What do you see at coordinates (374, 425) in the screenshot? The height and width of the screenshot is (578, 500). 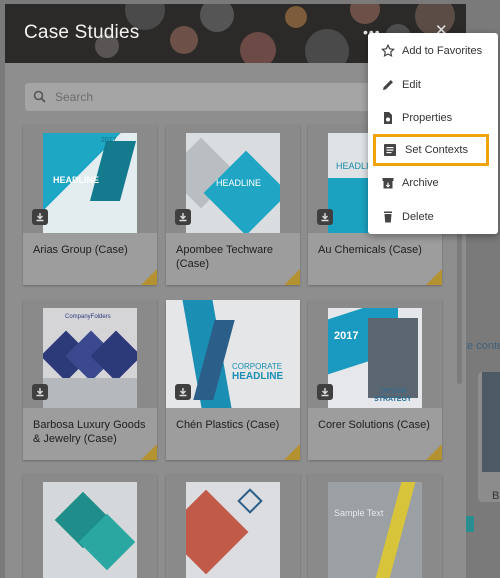 I see `card-title: Corer Solutions (Case)` at bounding box center [374, 425].